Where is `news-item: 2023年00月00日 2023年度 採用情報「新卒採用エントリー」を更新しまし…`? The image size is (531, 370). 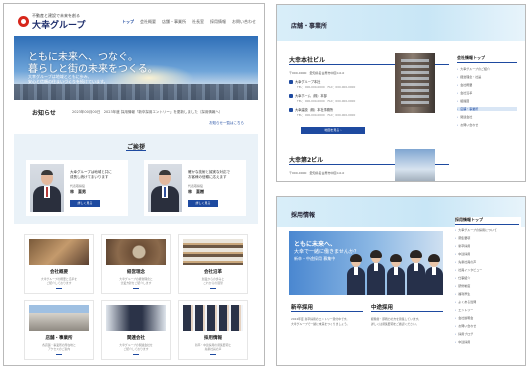
news-item: 2023年00月00日 2023年度 採用情報「新卒採用エントリー」を更新しまし… is located at coordinates (147, 112).